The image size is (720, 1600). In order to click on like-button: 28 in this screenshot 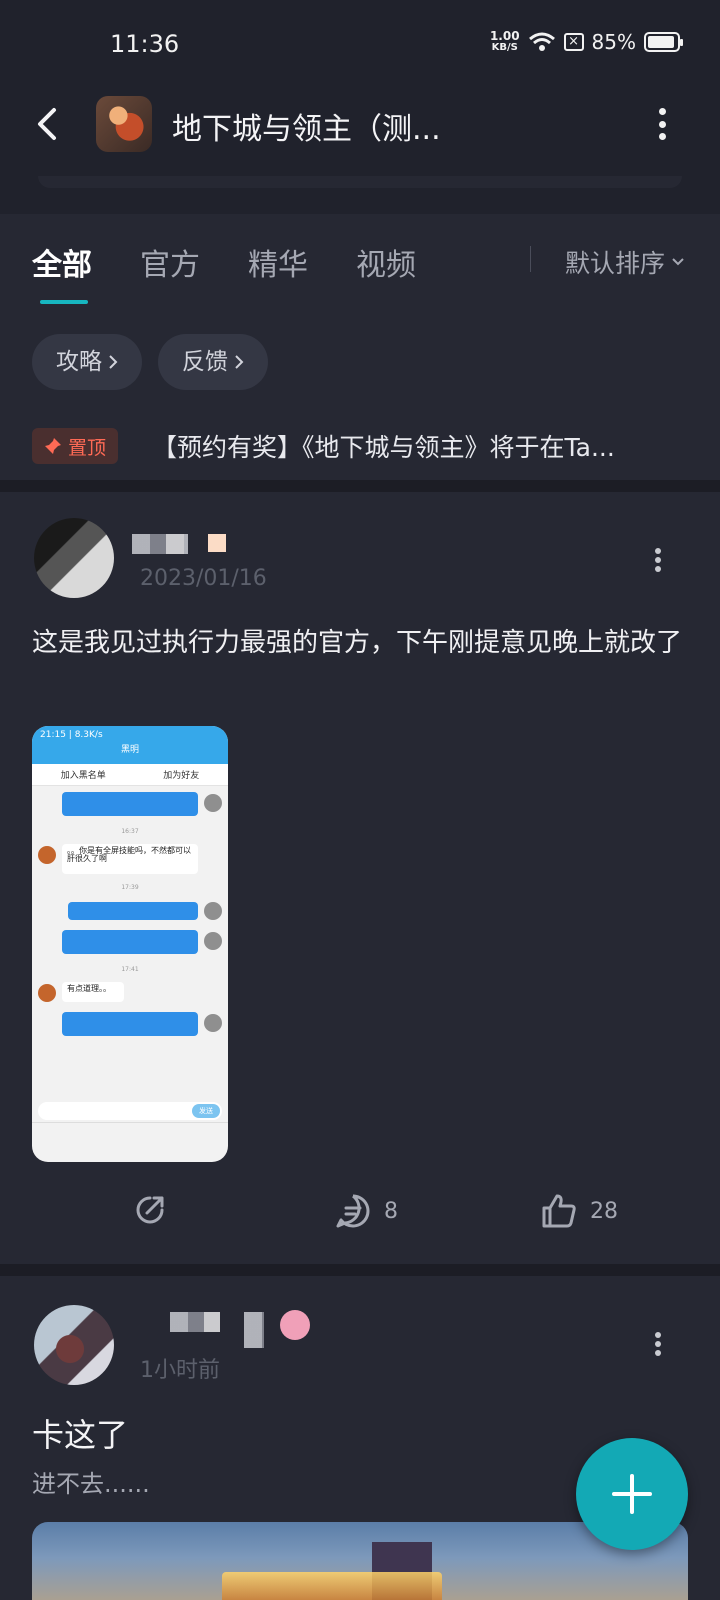, I will do `click(579, 1211)`.